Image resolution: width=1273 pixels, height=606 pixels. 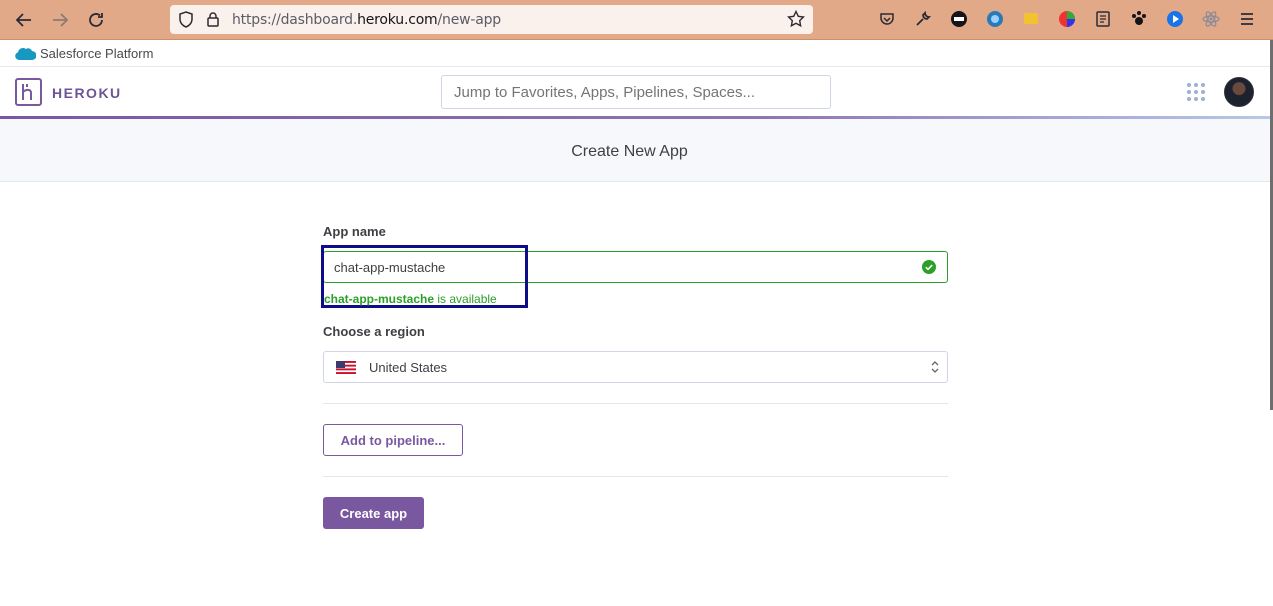 What do you see at coordinates (629, 151) in the screenshot?
I see `page-title: Create New App` at bounding box center [629, 151].